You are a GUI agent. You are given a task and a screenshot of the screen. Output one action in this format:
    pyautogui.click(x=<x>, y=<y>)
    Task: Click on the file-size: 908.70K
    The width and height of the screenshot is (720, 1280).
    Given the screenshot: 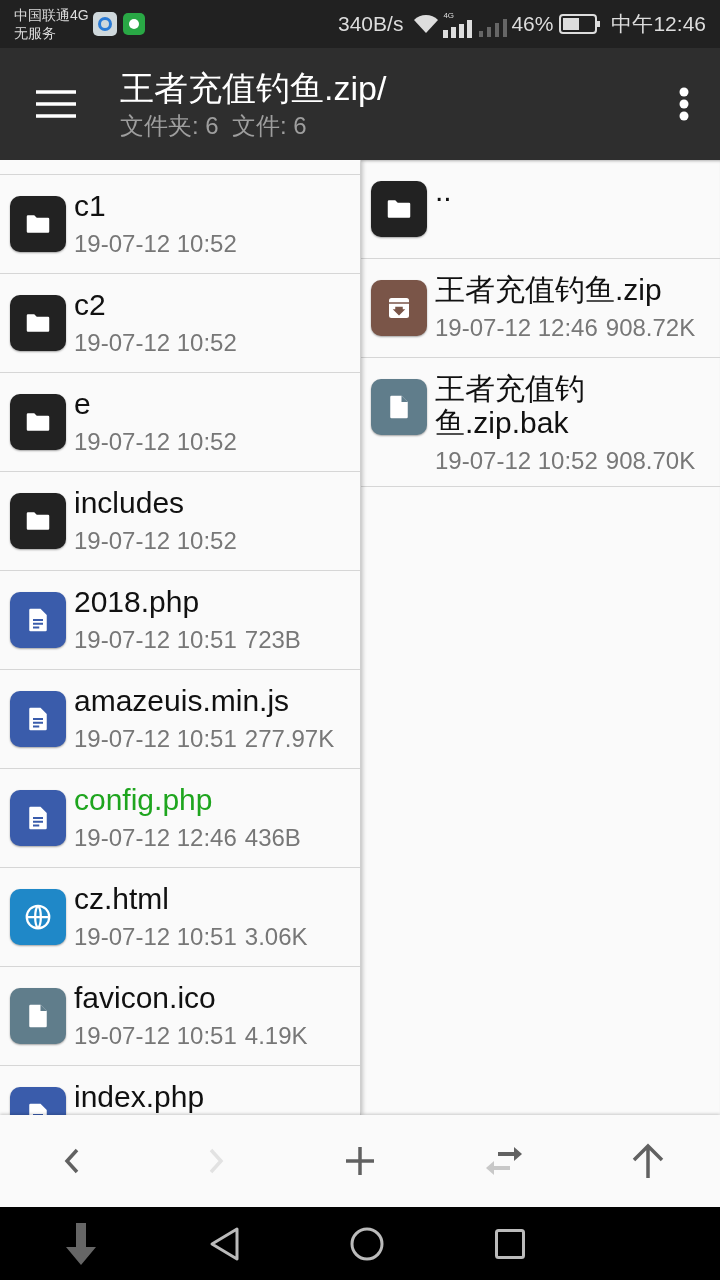 What is the action you would take?
    pyautogui.click(x=650, y=461)
    